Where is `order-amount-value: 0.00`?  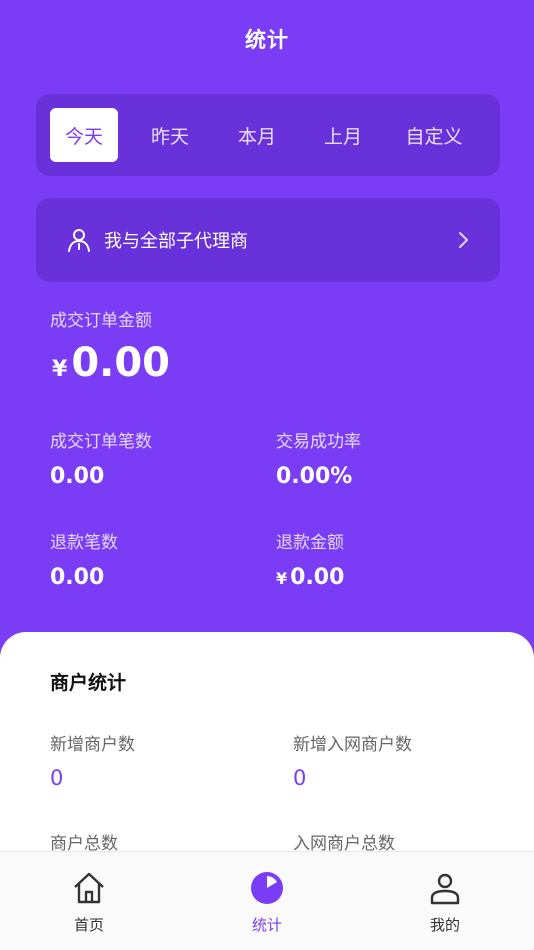
order-amount-value: 0.00 is located at coordinates (121, 363).